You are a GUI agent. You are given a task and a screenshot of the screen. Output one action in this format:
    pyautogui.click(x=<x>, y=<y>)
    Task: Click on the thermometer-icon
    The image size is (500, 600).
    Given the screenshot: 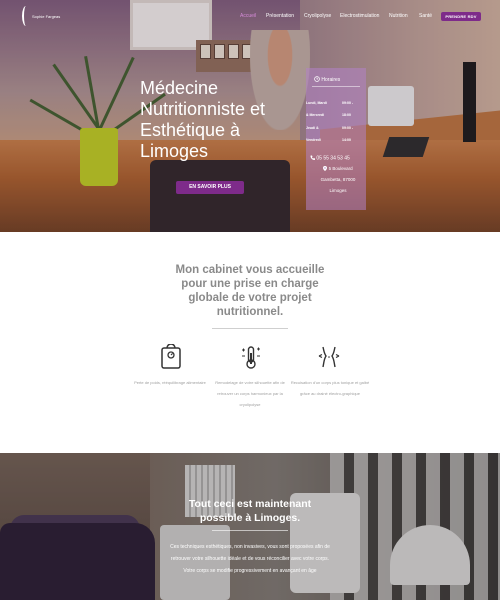 What is the action you would take?
    pyautogui.click(x=251, y=357)
    